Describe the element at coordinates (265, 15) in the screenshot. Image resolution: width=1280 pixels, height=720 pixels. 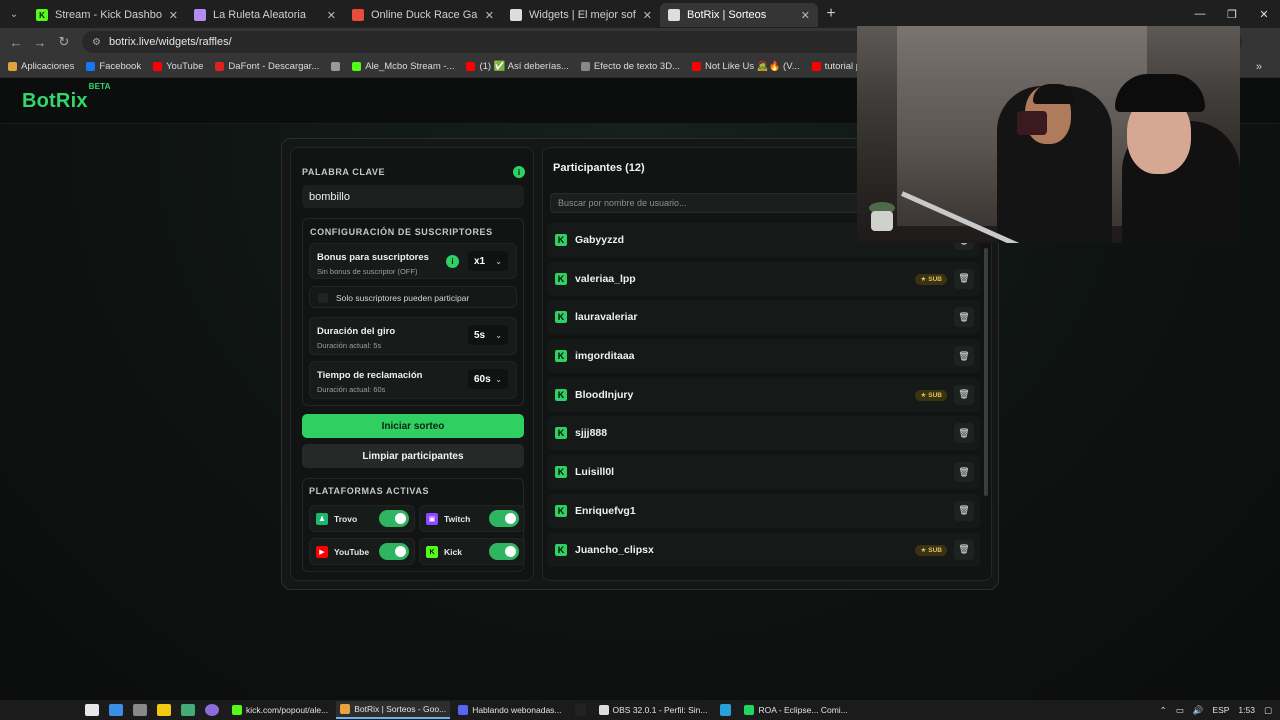
I see `browser-tab: La Ruleta Aleatoria ✕` at that location.